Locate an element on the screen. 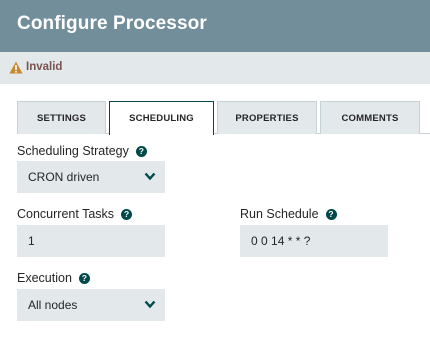  tab-bar: SETTINGS SCHEDULING PROPERTIES COMMENTS is located at coordinates (223, 118).